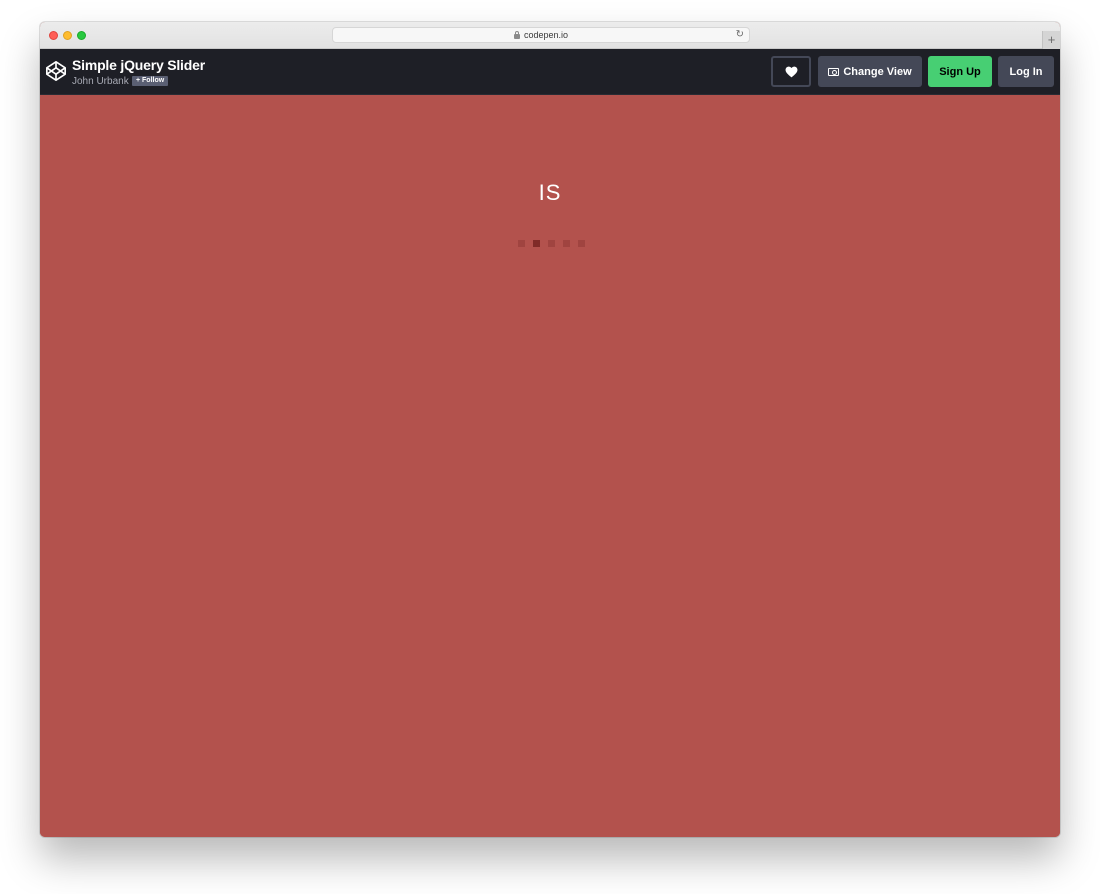 The width and height of the screenshot is (1100, 894). Describe the element at coordinates (550, 192) in the screenshot. I see `slide-text: IS` at that location.